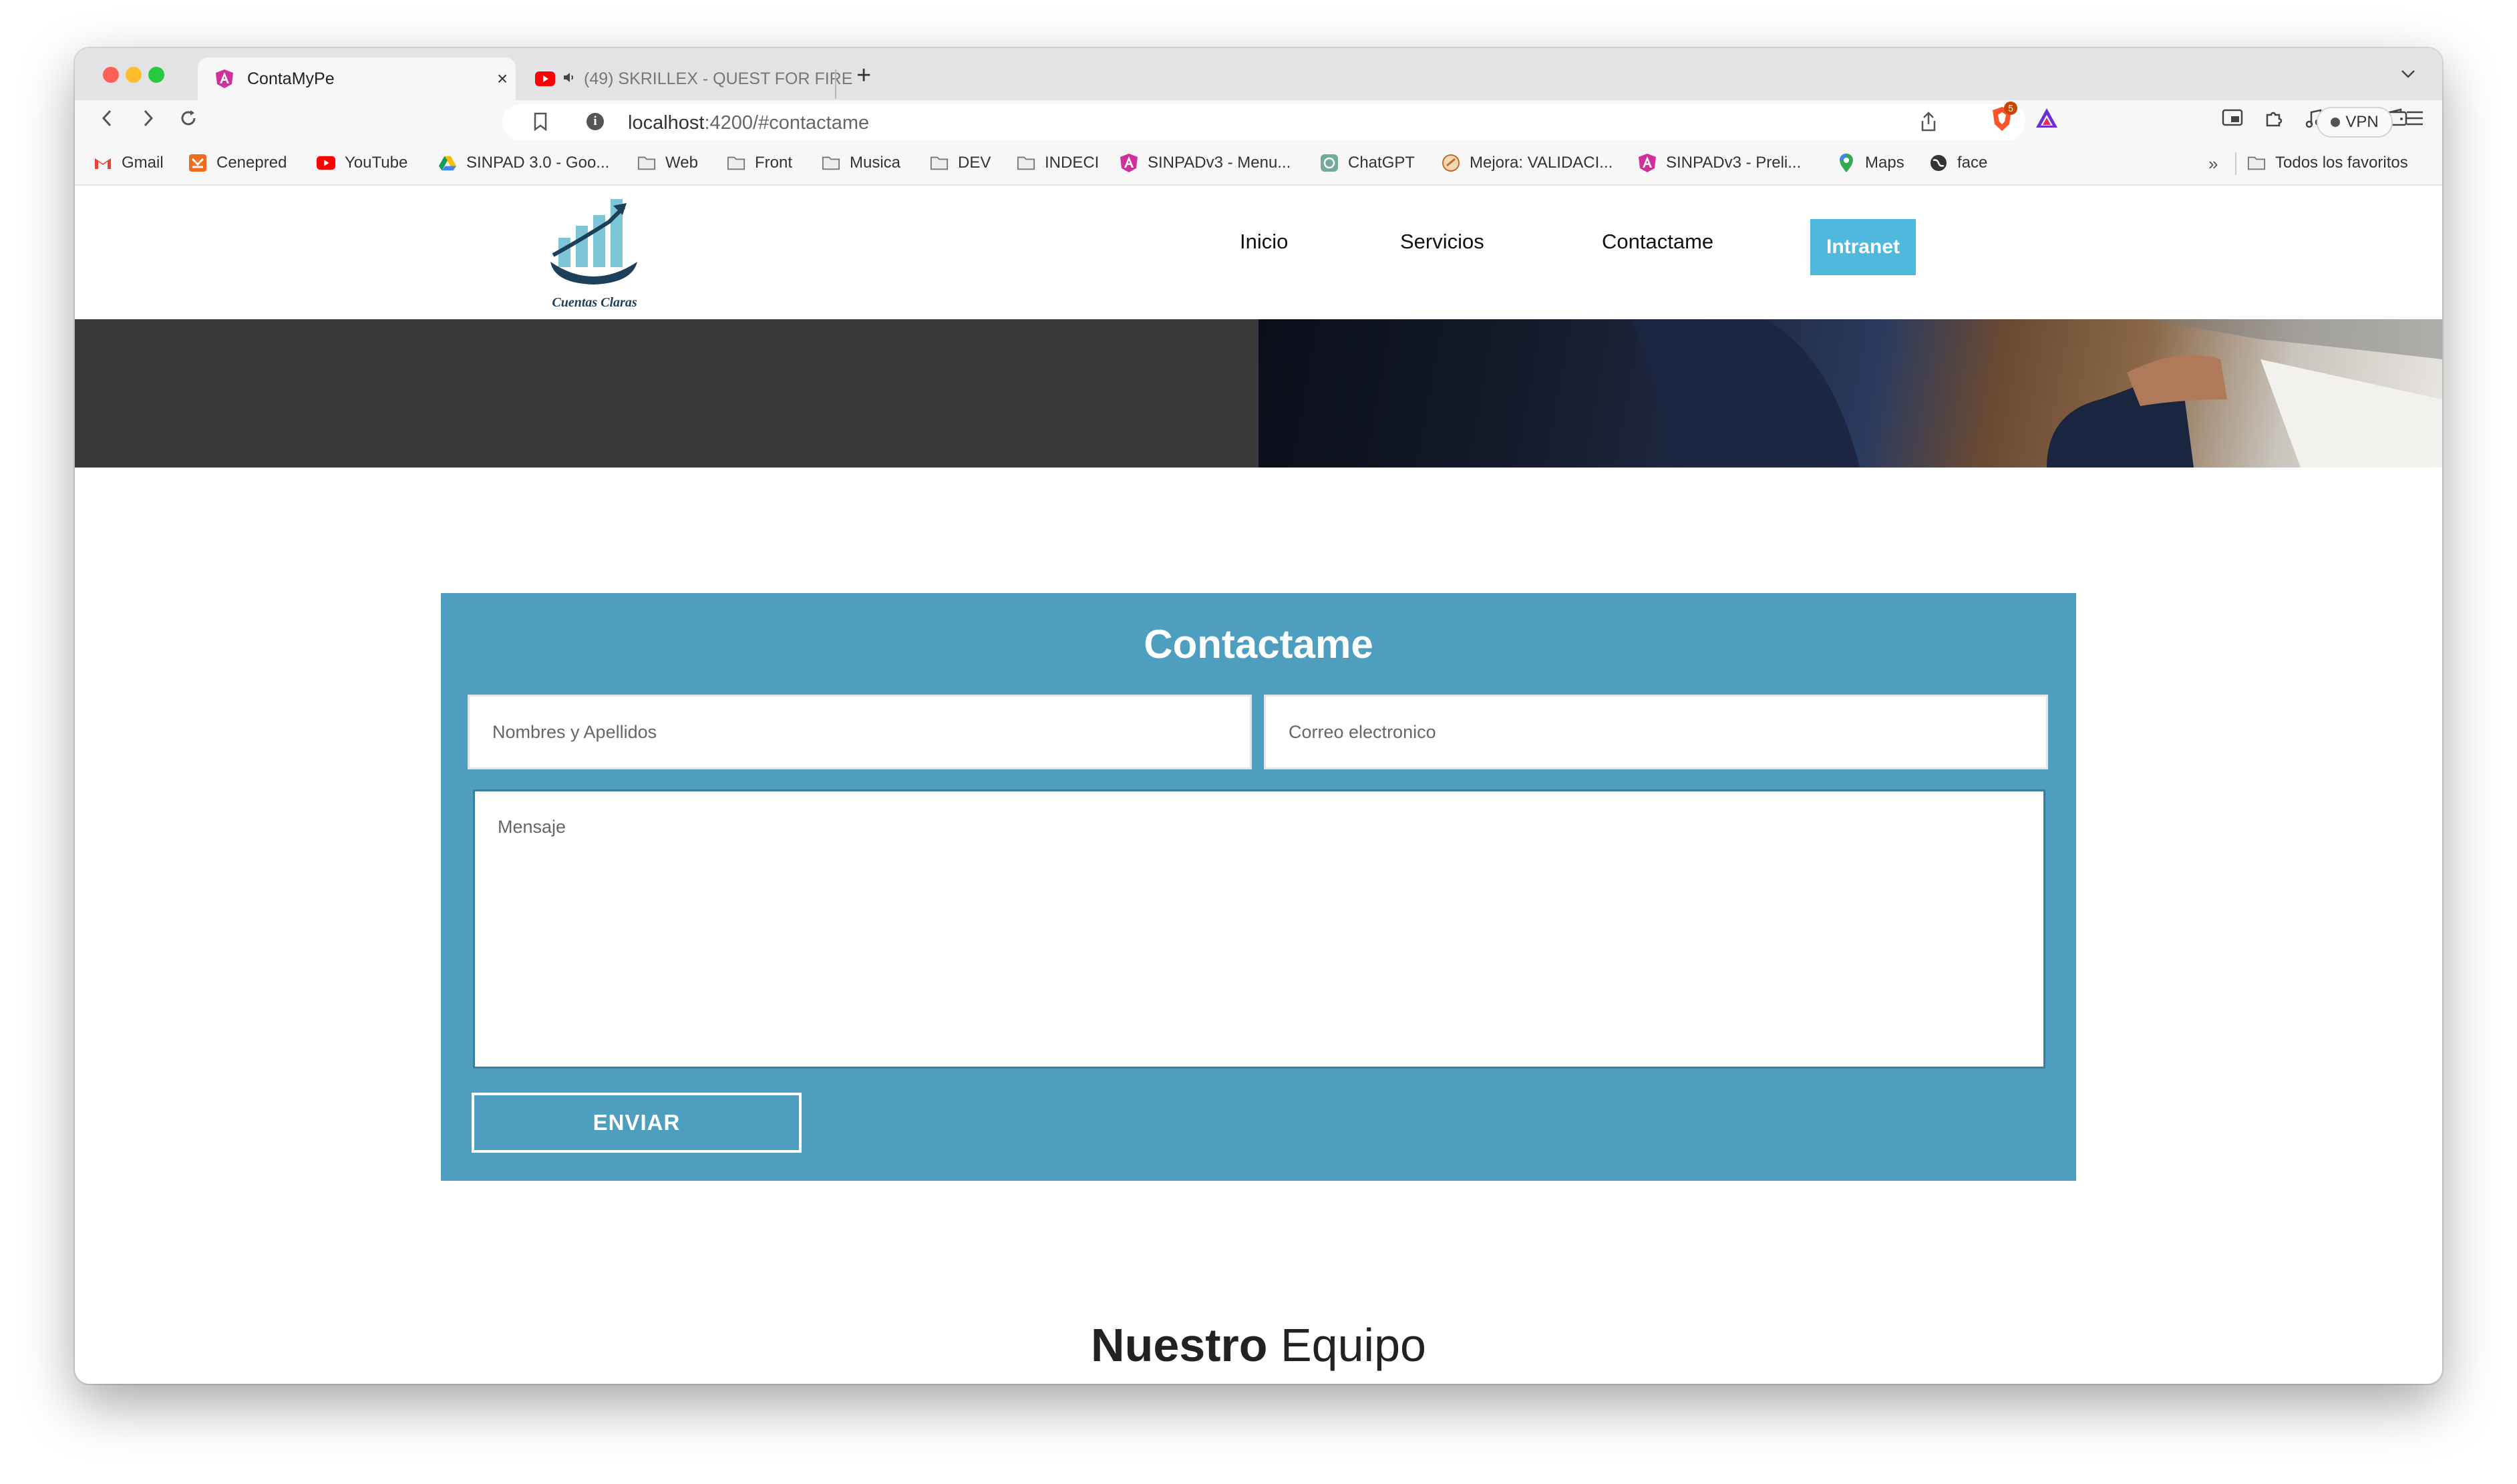 The width and height of the screenshot is (2517, 1484). Describe the element at coordinates (2038, 393) in the screenshot. I see `hero-photo-illustration` at that location.